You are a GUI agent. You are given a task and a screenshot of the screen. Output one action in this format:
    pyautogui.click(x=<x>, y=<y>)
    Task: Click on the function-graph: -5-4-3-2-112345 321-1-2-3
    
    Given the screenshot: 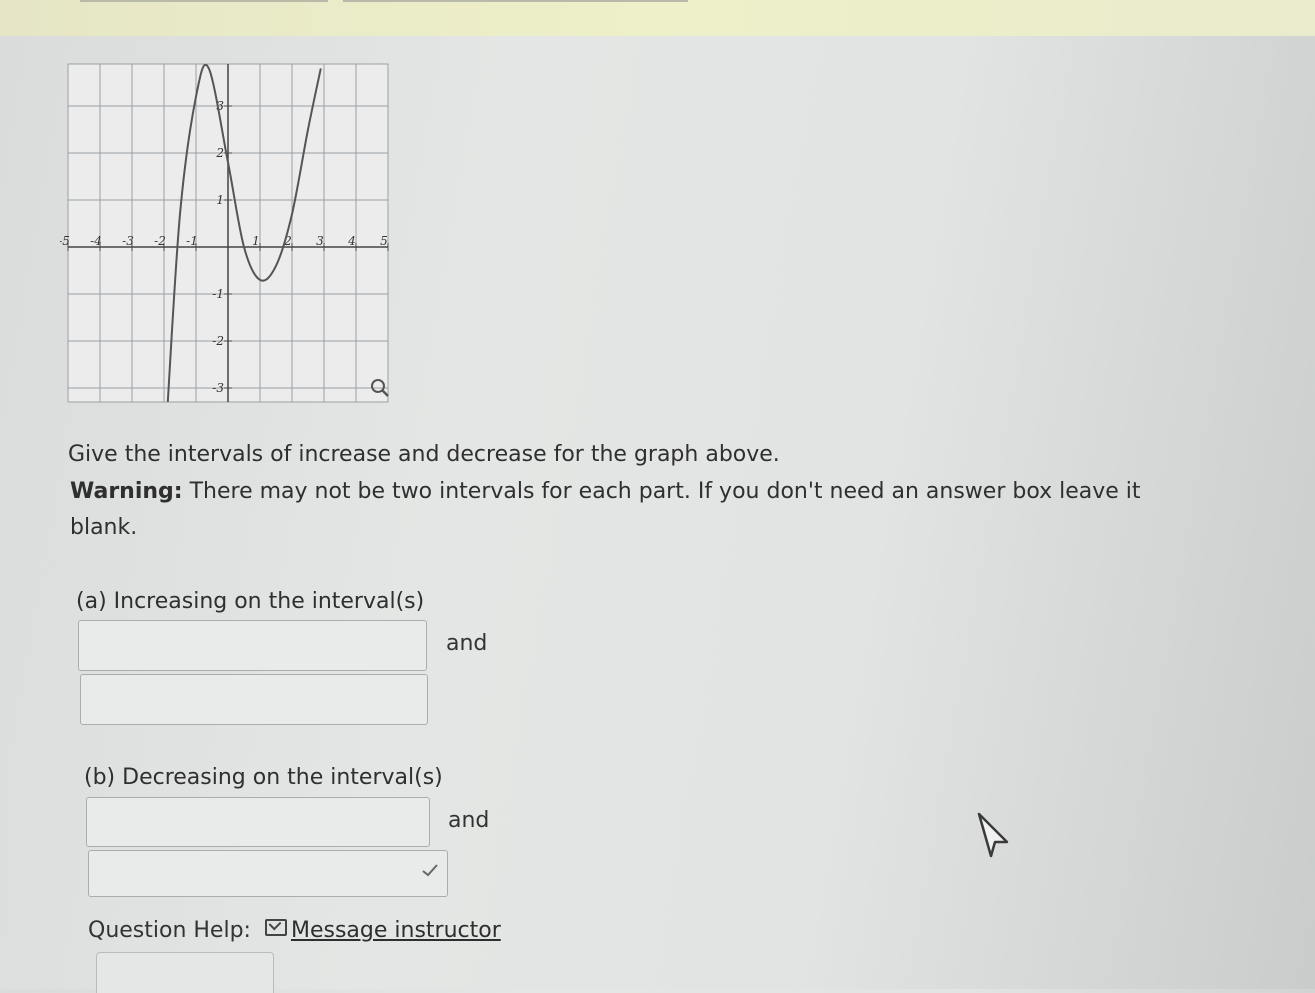 What is the action you would take?
    pyautogui.click(x=224, y=233)
    